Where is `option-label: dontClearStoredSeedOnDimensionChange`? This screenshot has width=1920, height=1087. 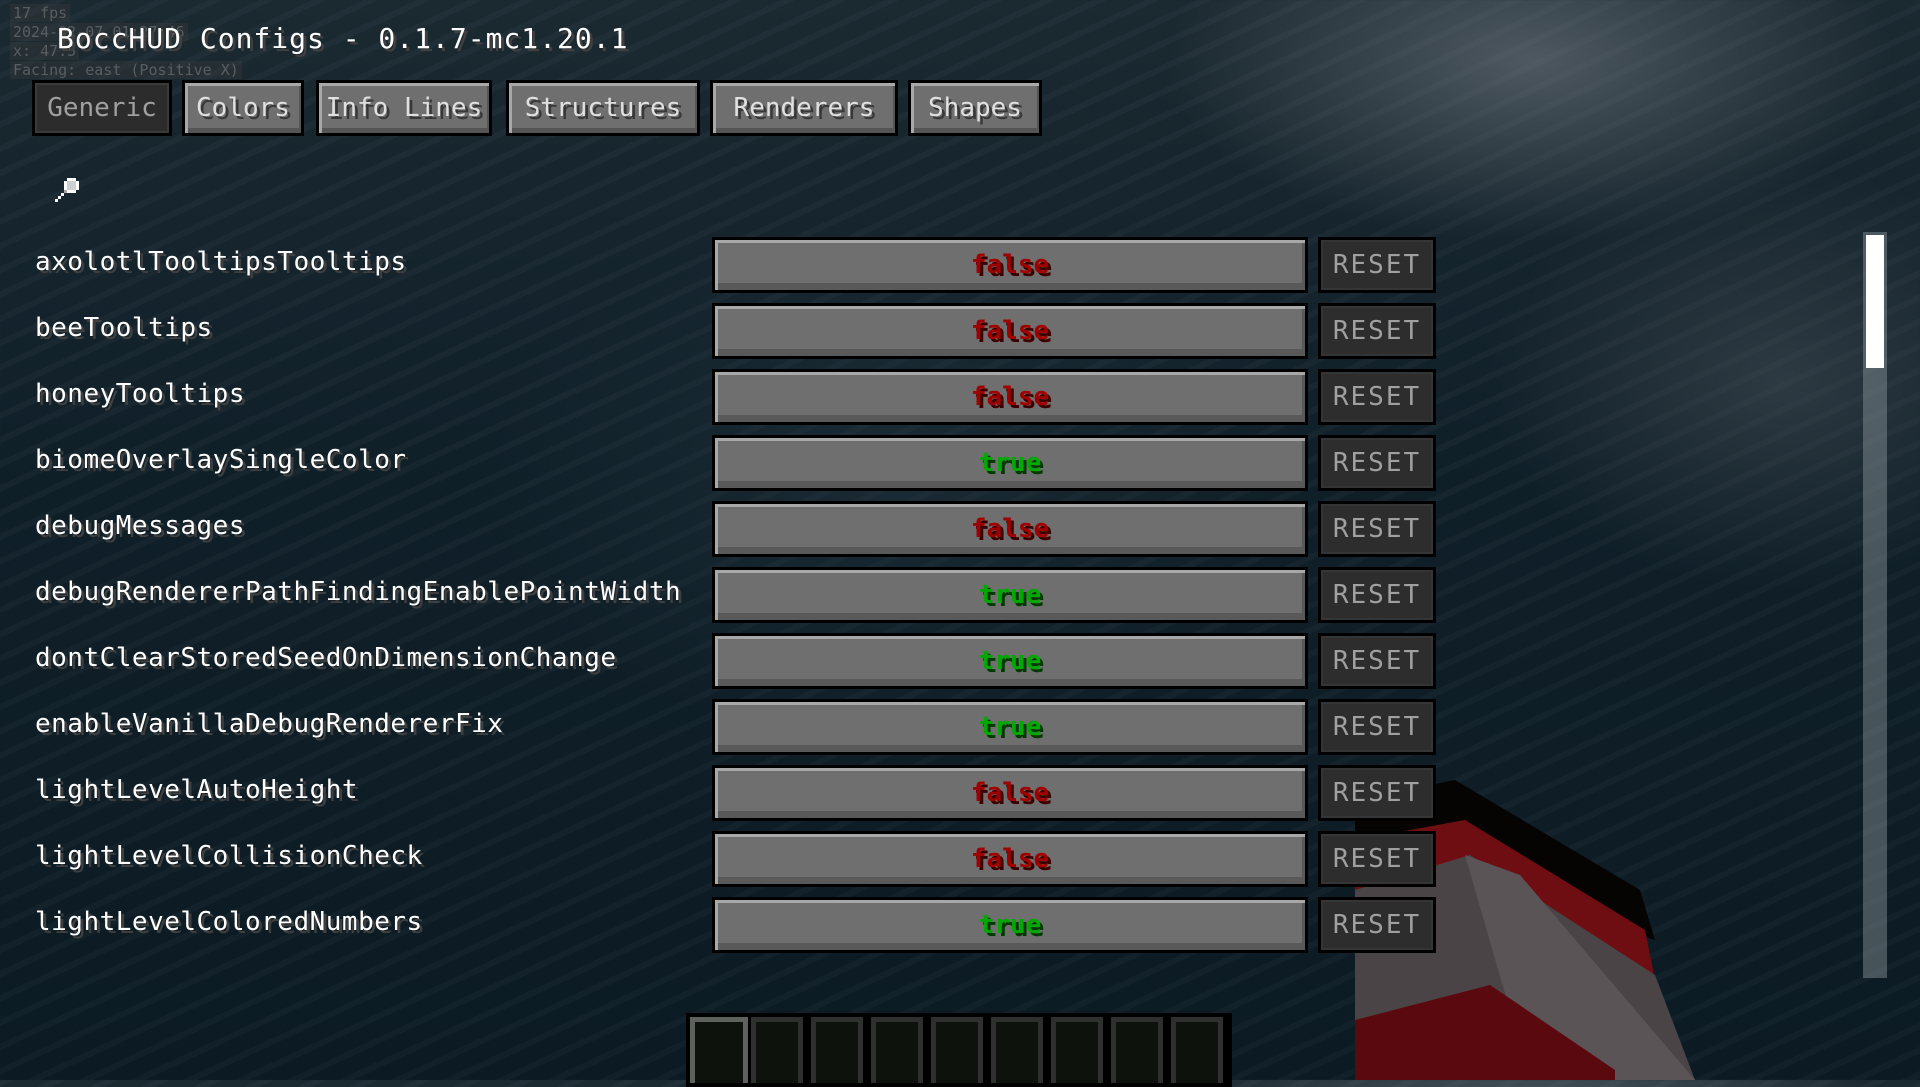 option-label: dontClearStoredSeedOnDimensionChange is located at coordinates (326, 658).